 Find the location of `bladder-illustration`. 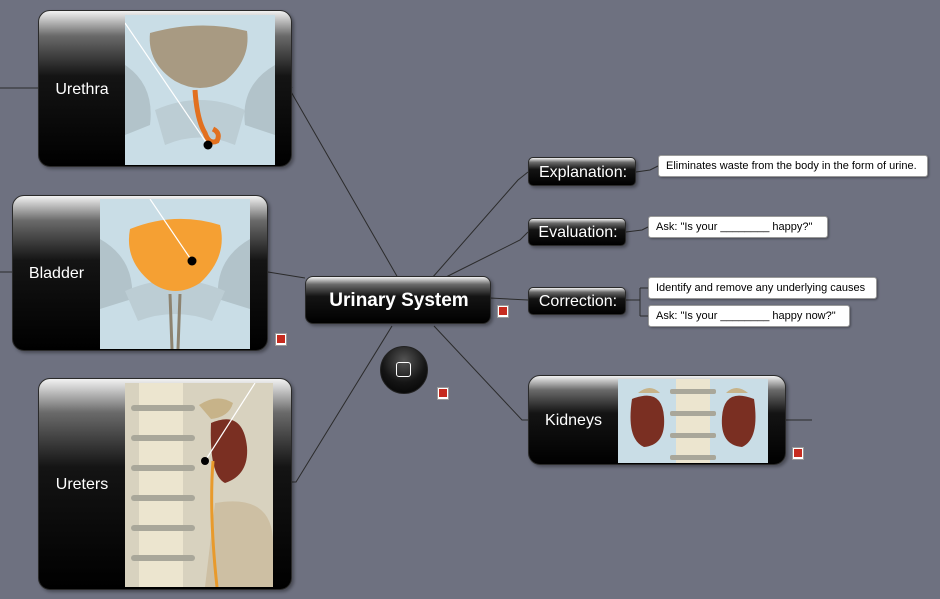

bladder-illustration is located at coordinates (175, 274).